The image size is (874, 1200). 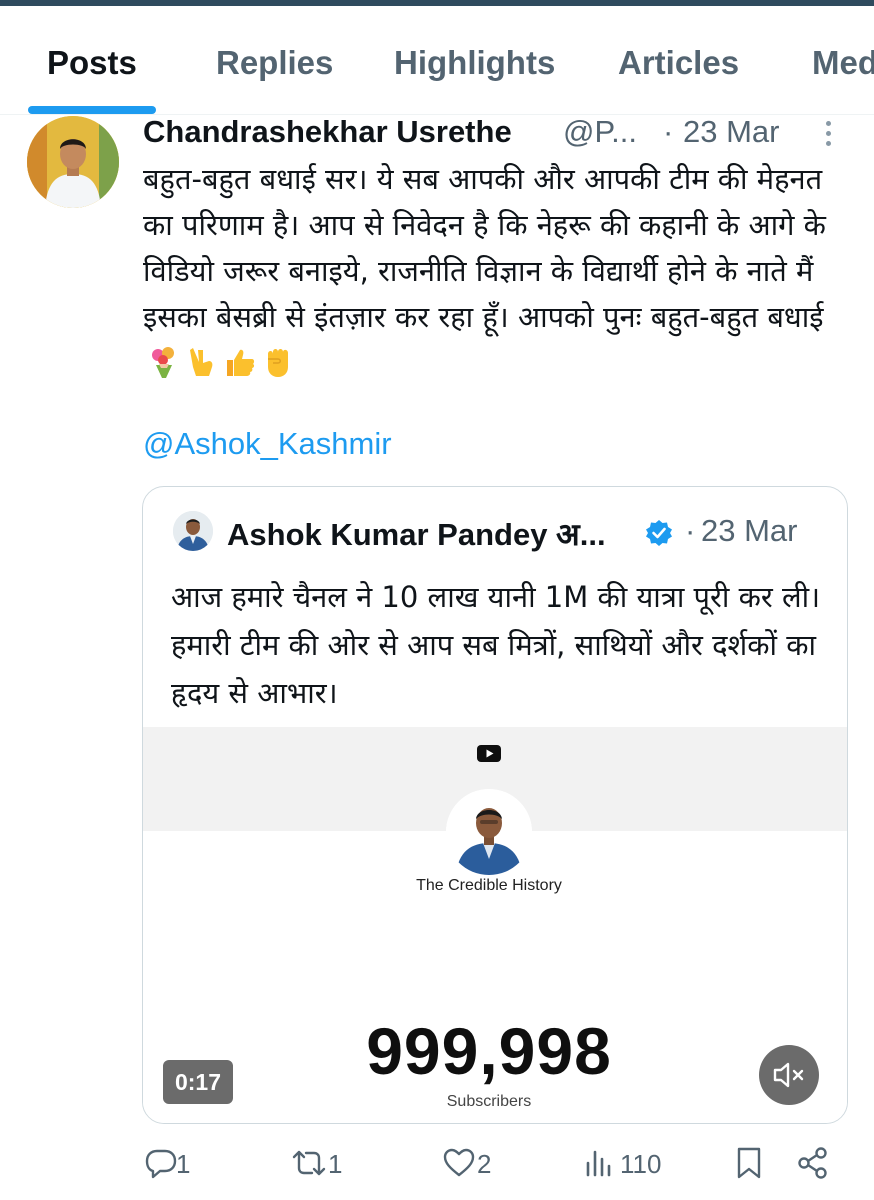 I want to click on tweet-actions: 1 1 2 110, so click(x=437, y=1163).